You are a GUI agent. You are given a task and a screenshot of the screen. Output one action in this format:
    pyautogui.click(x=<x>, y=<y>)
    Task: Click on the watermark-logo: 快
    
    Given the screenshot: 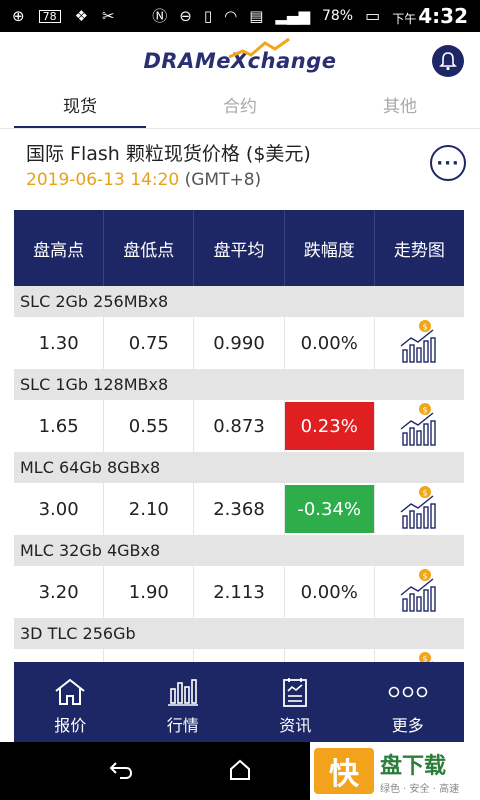 What is the action you would take?
    pyautogui.click(x=344, y=771)
    